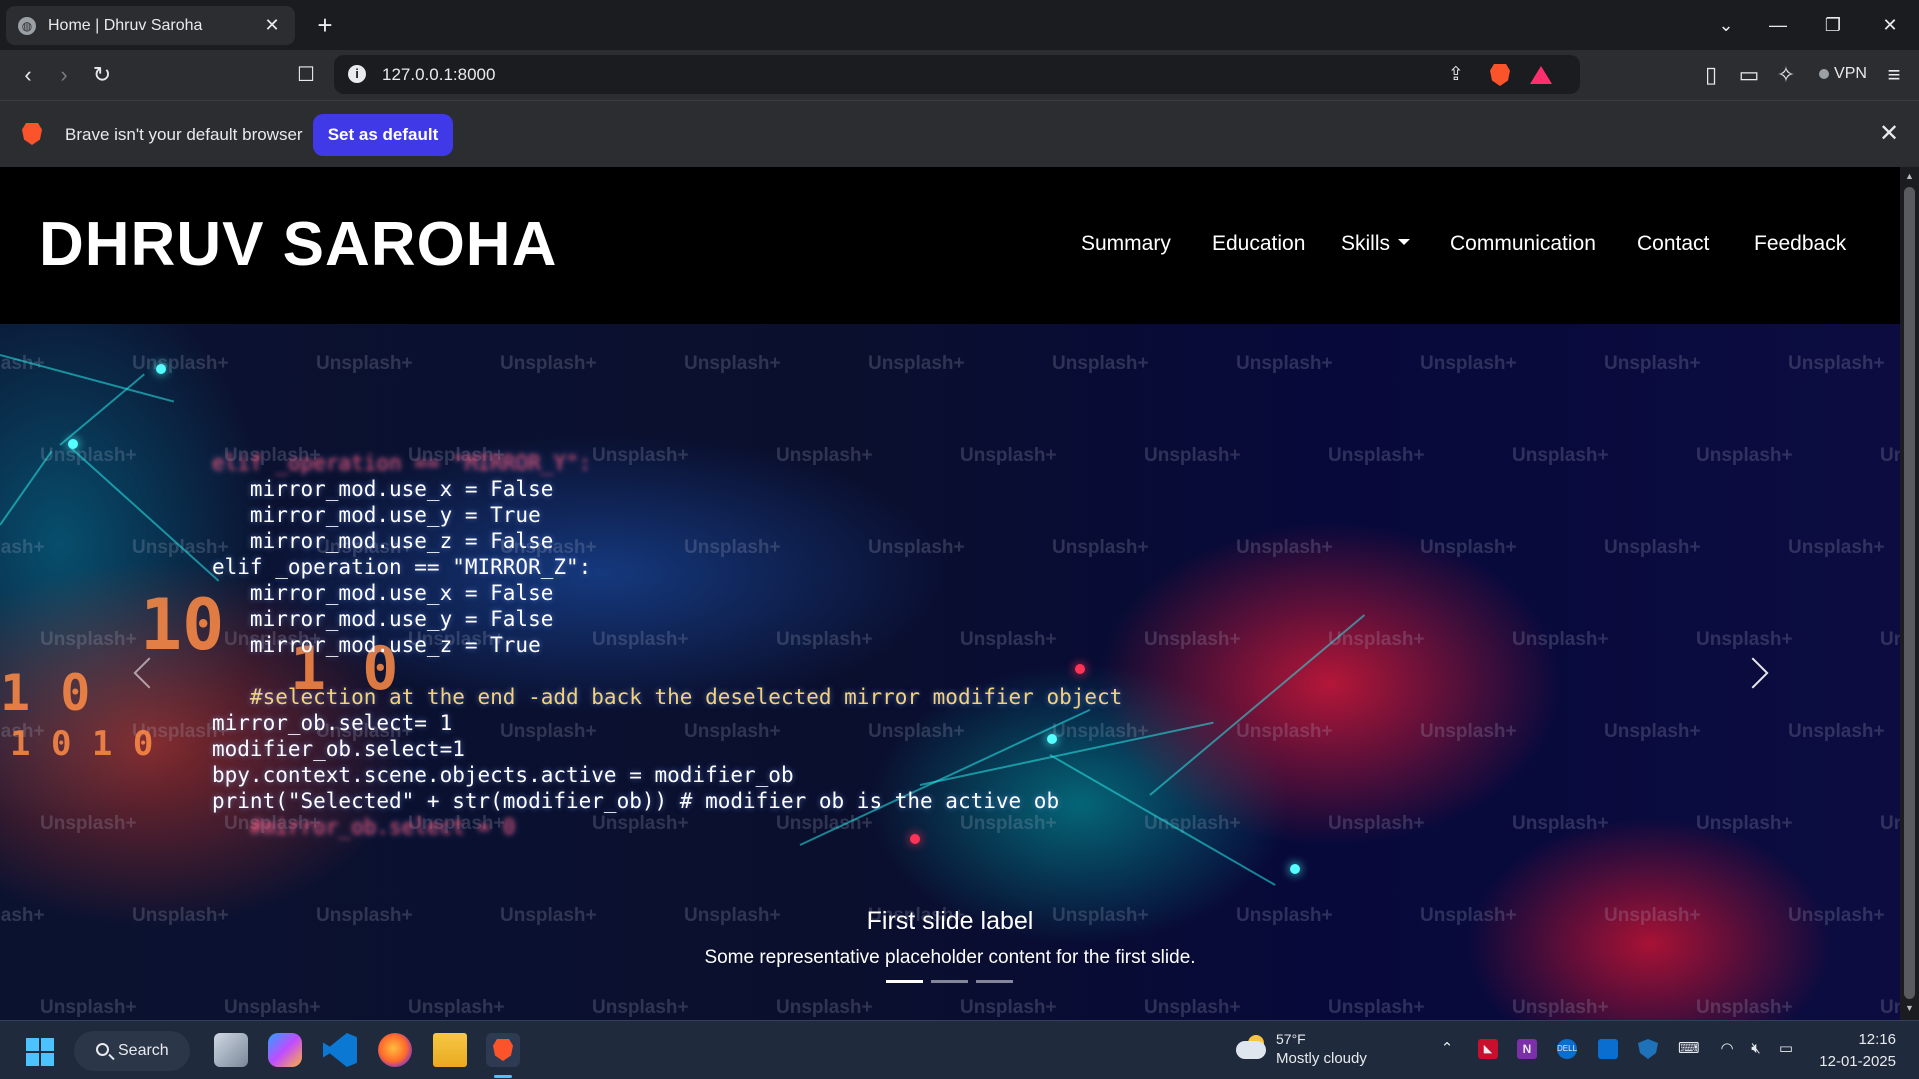 The height and width of the screenshot is (1079, 1919). Describe the element at coordinates (1833, 25) in the screenshot. I see `restore-button: ❐` at that location.